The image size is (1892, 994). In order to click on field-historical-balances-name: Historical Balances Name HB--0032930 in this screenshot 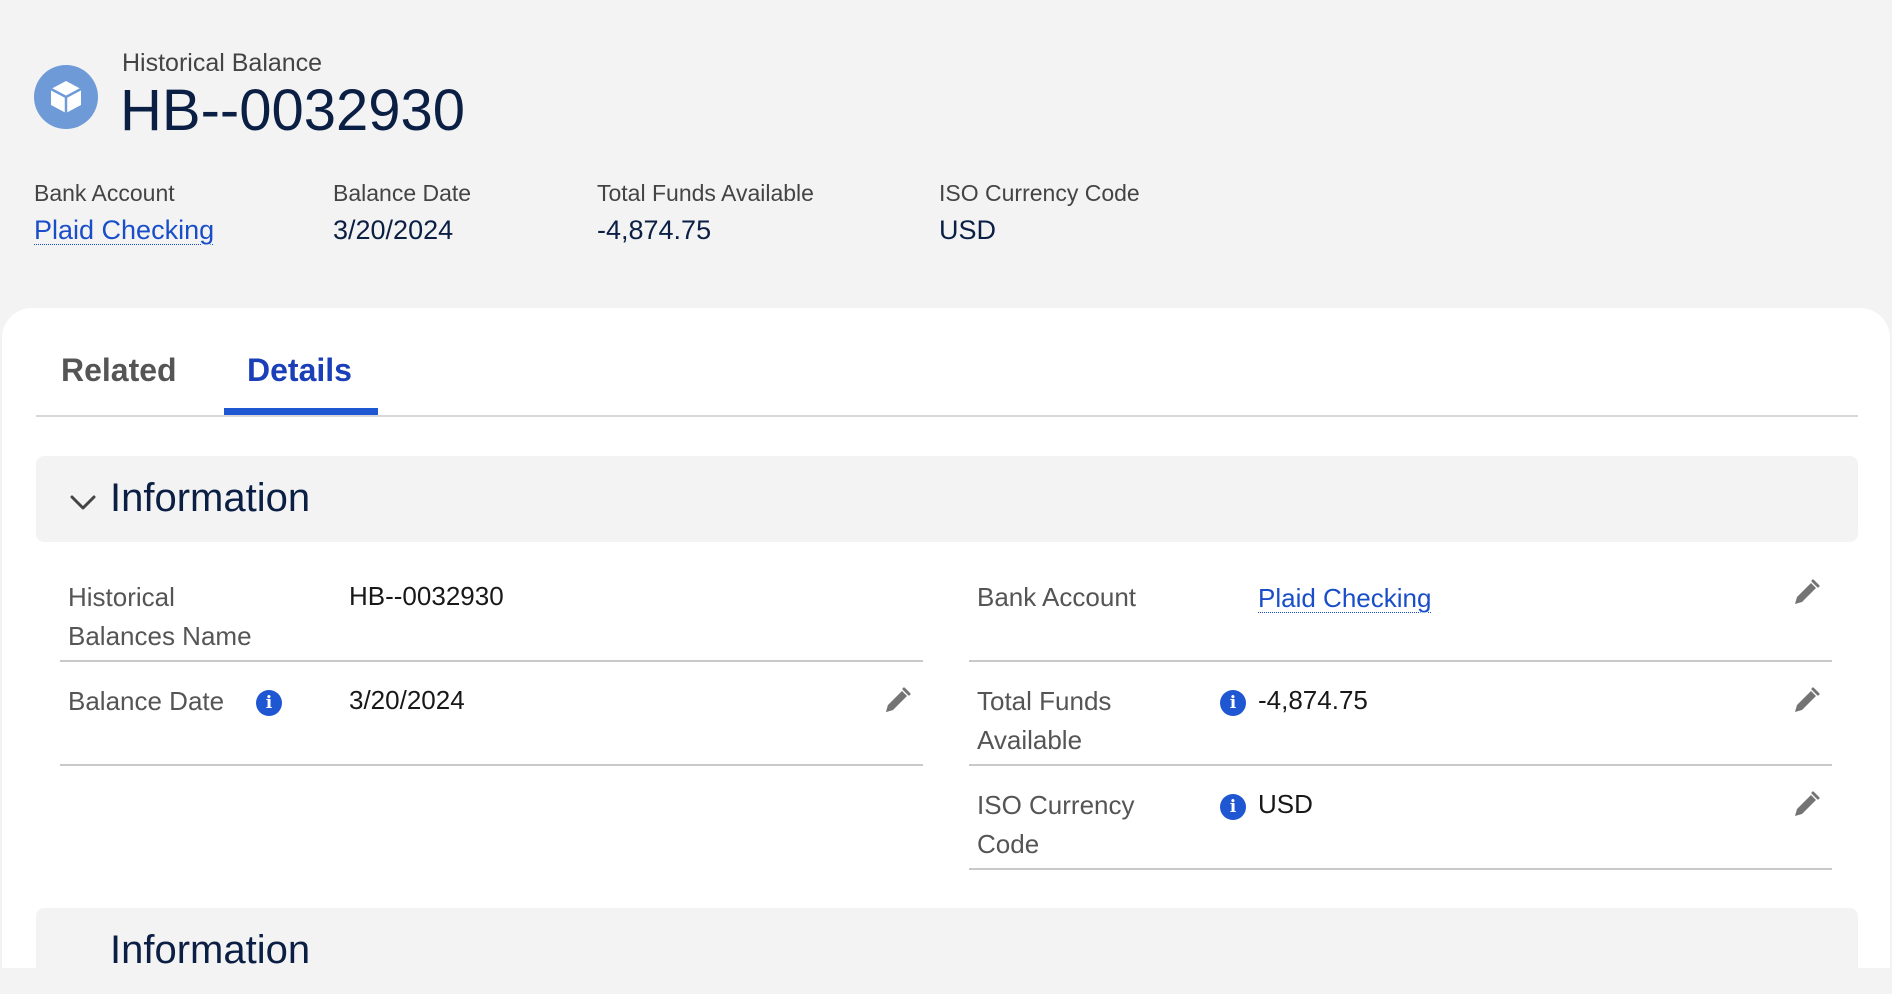, I will do `click(491, 609)`.